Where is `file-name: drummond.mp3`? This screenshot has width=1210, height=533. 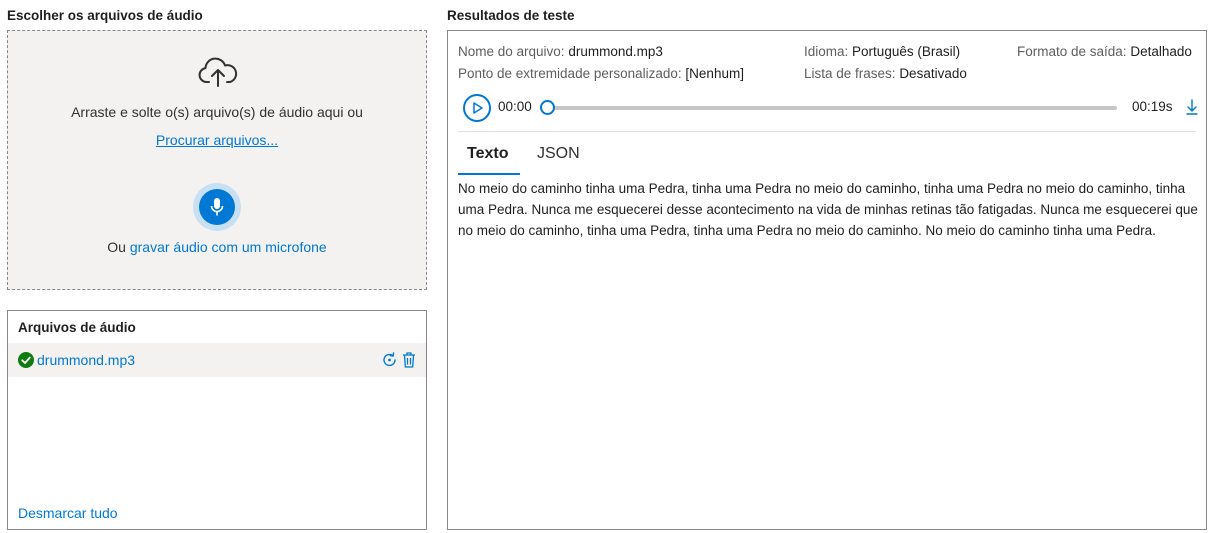 file-name: drummond.mp3 is located at coordinates (86, 360).